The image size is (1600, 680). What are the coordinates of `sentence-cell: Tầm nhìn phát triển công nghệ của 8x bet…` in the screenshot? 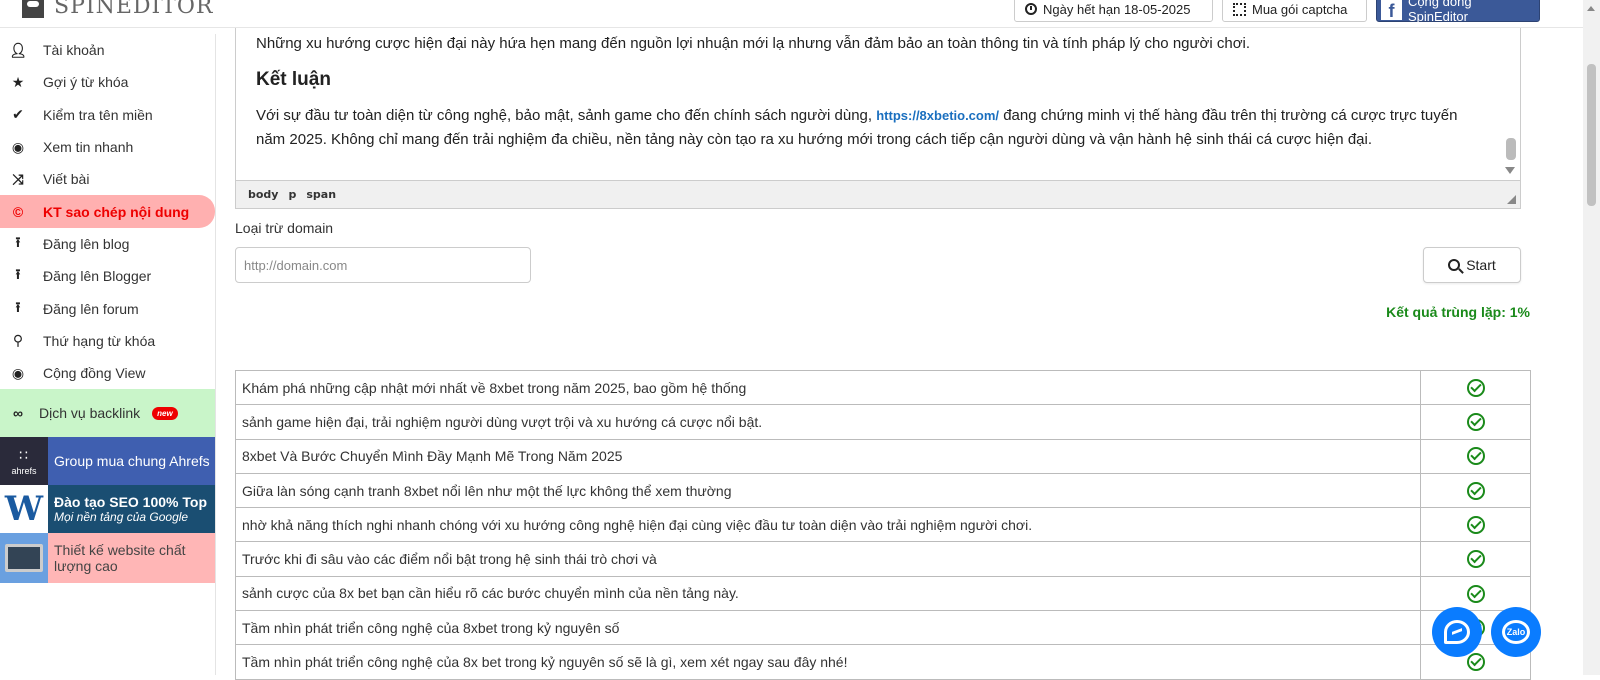 It's located at (828, 662).